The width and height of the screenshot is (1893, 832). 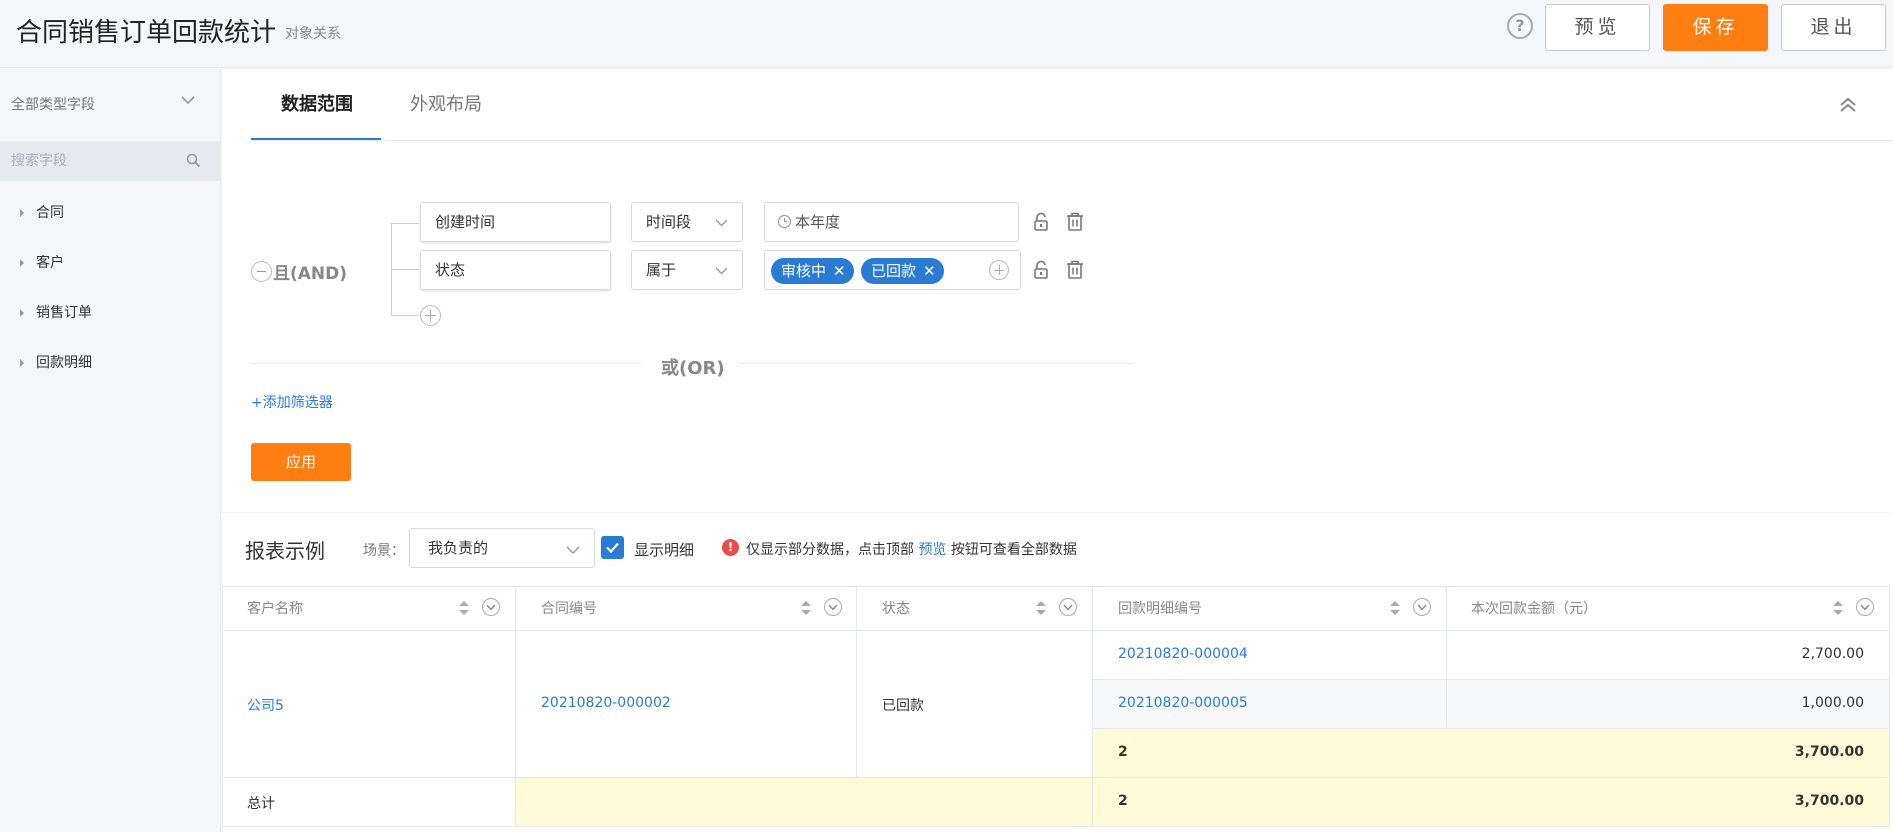 I want to click on add-tag-icon, so click(x=999, y=270).